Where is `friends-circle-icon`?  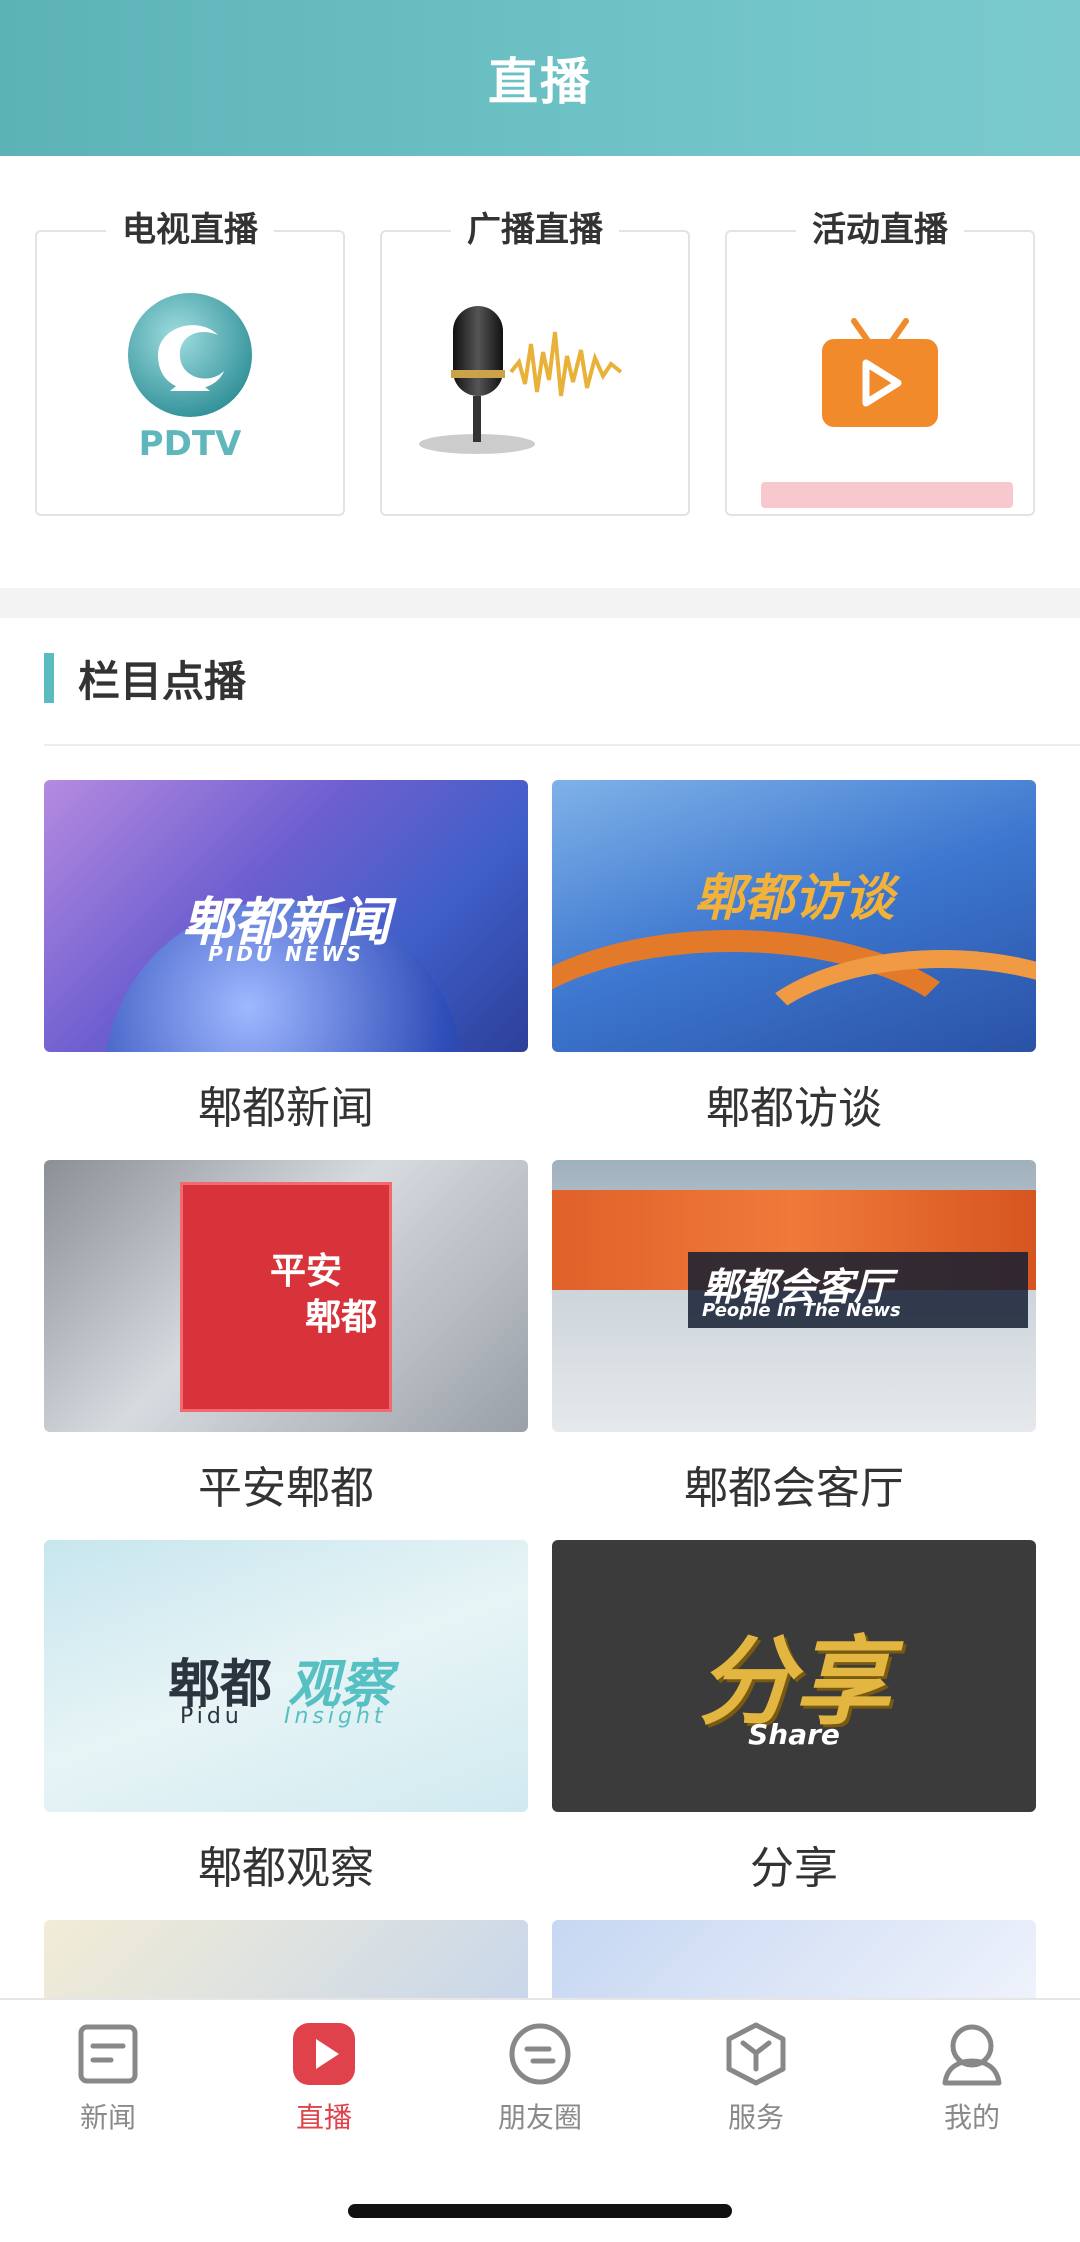
friends-circle-icon is located at coordinates (540, 2054).